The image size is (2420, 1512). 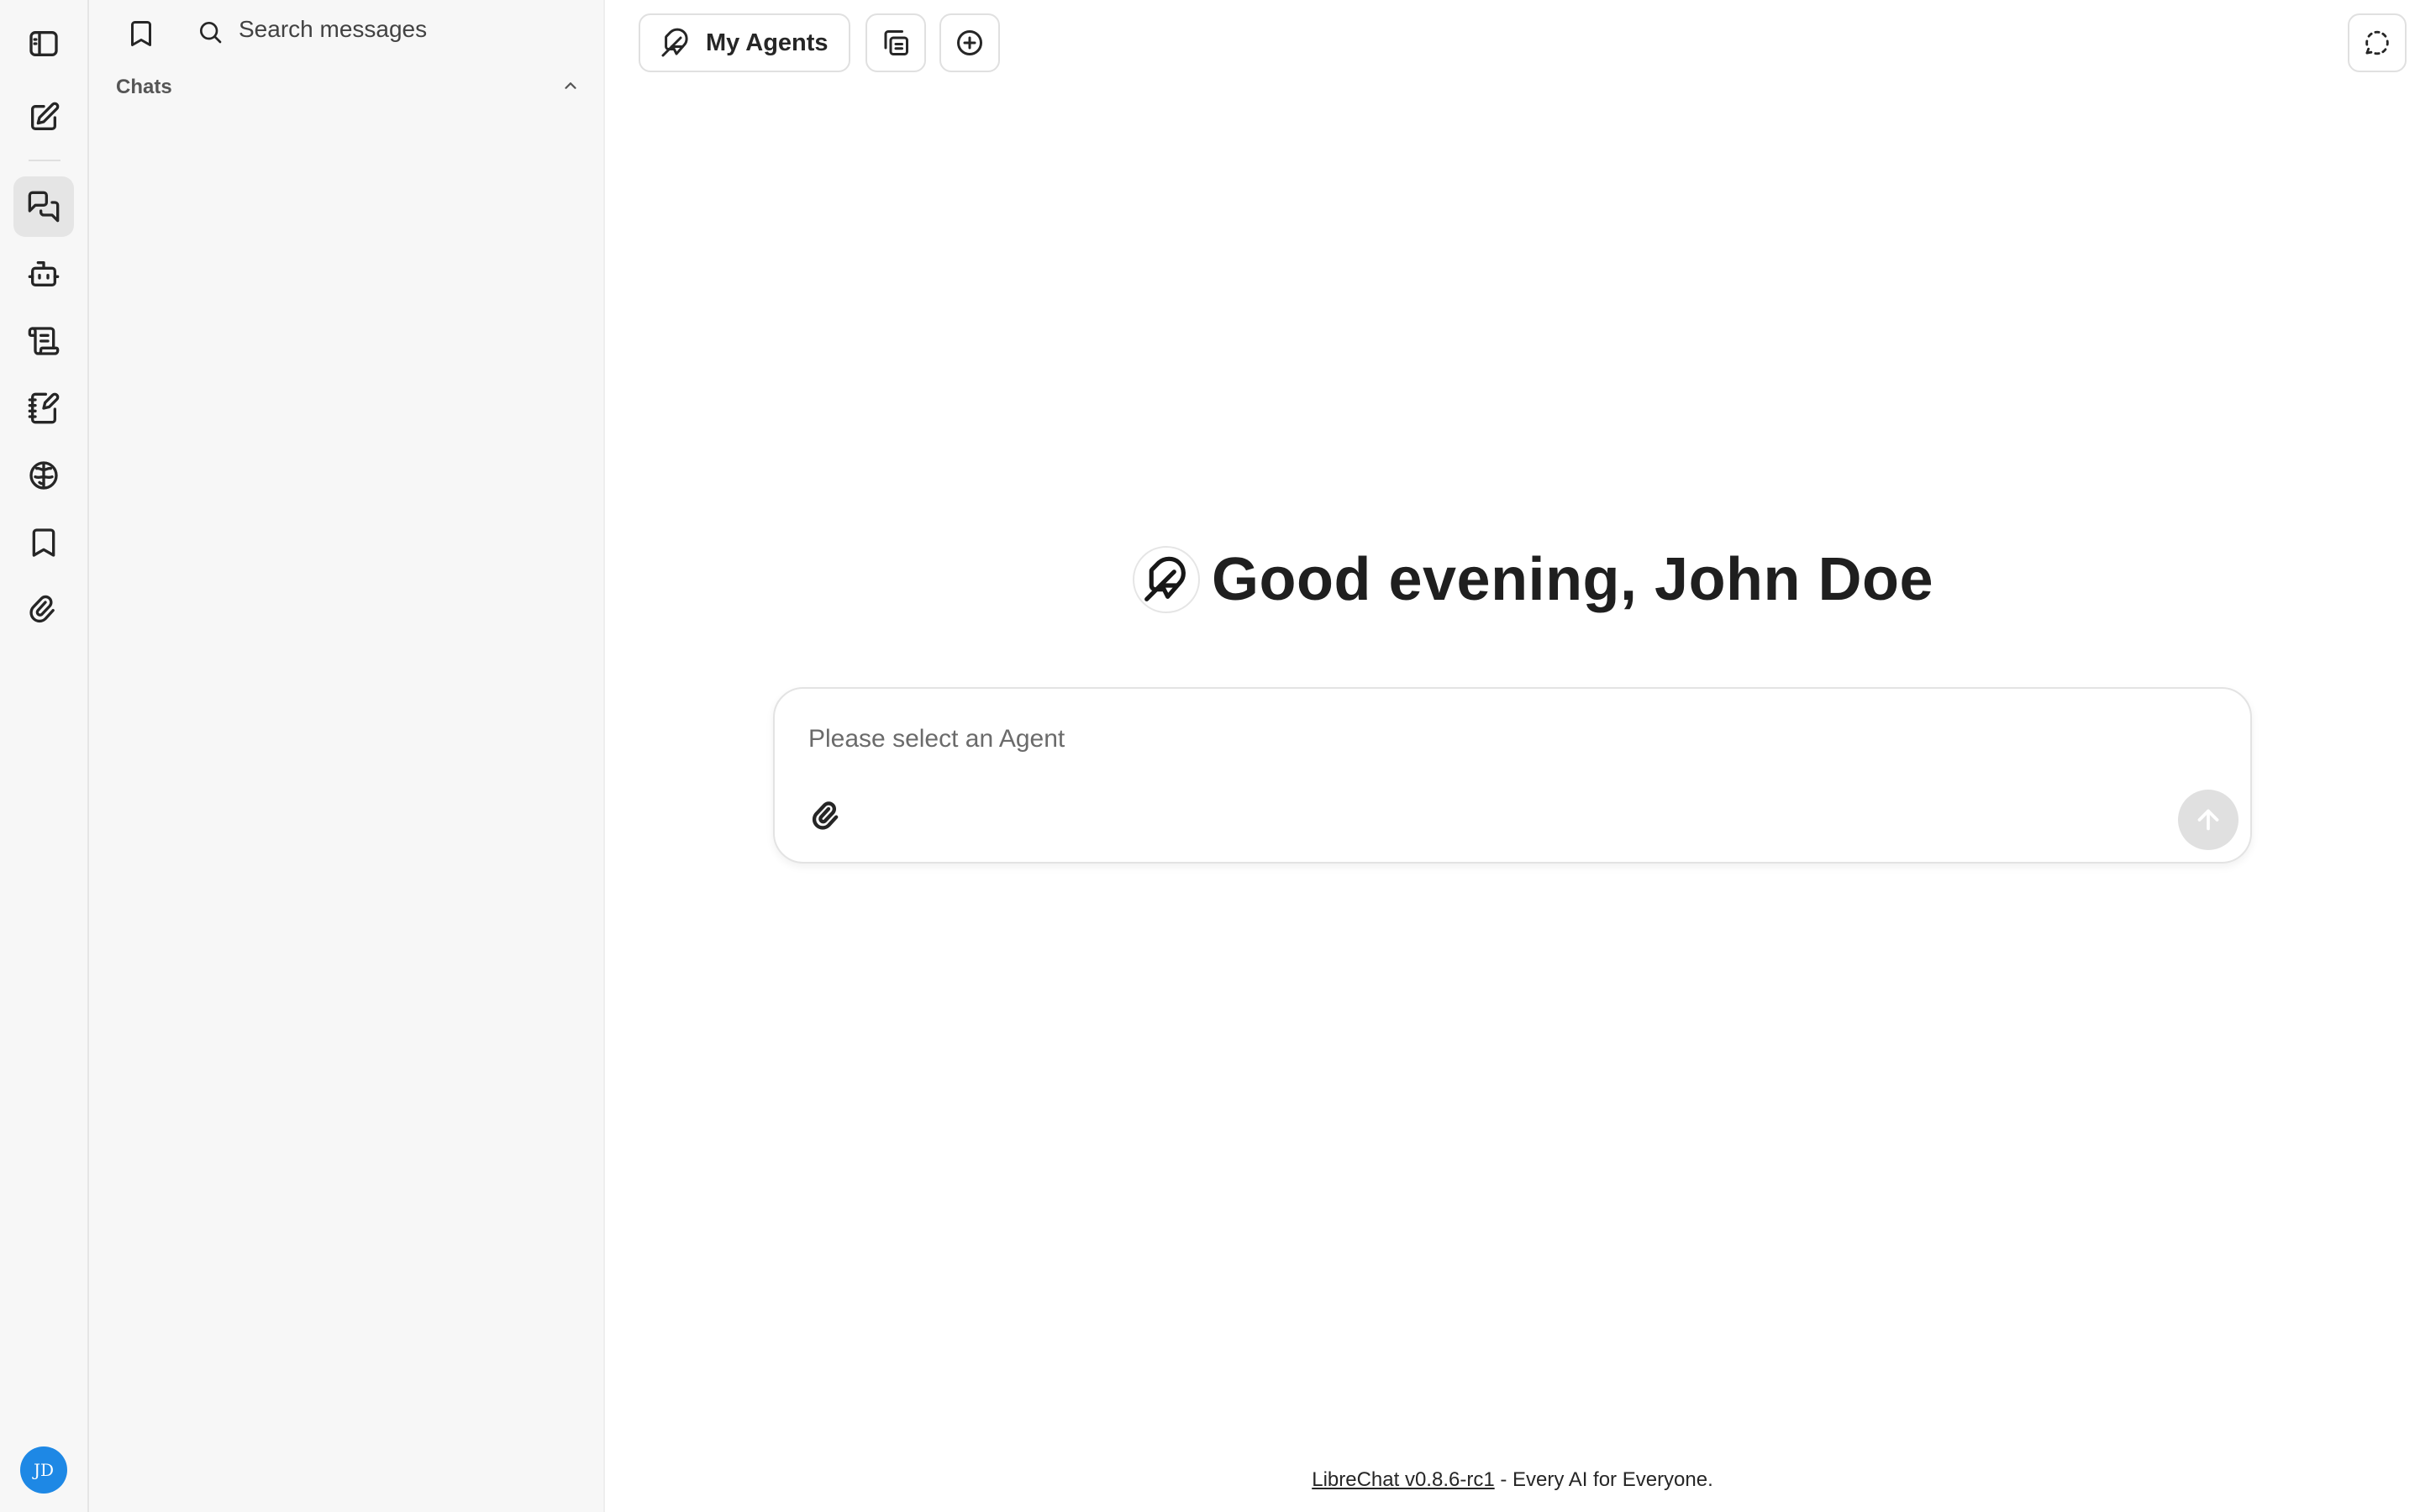 I want to click on chats-nav-button, so click(x=43, y=206).